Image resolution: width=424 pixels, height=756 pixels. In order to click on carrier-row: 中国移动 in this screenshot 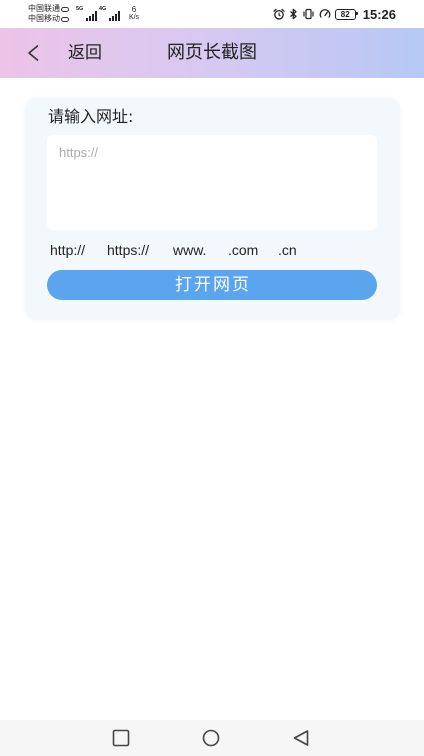, I will do `click(48, 19)`.